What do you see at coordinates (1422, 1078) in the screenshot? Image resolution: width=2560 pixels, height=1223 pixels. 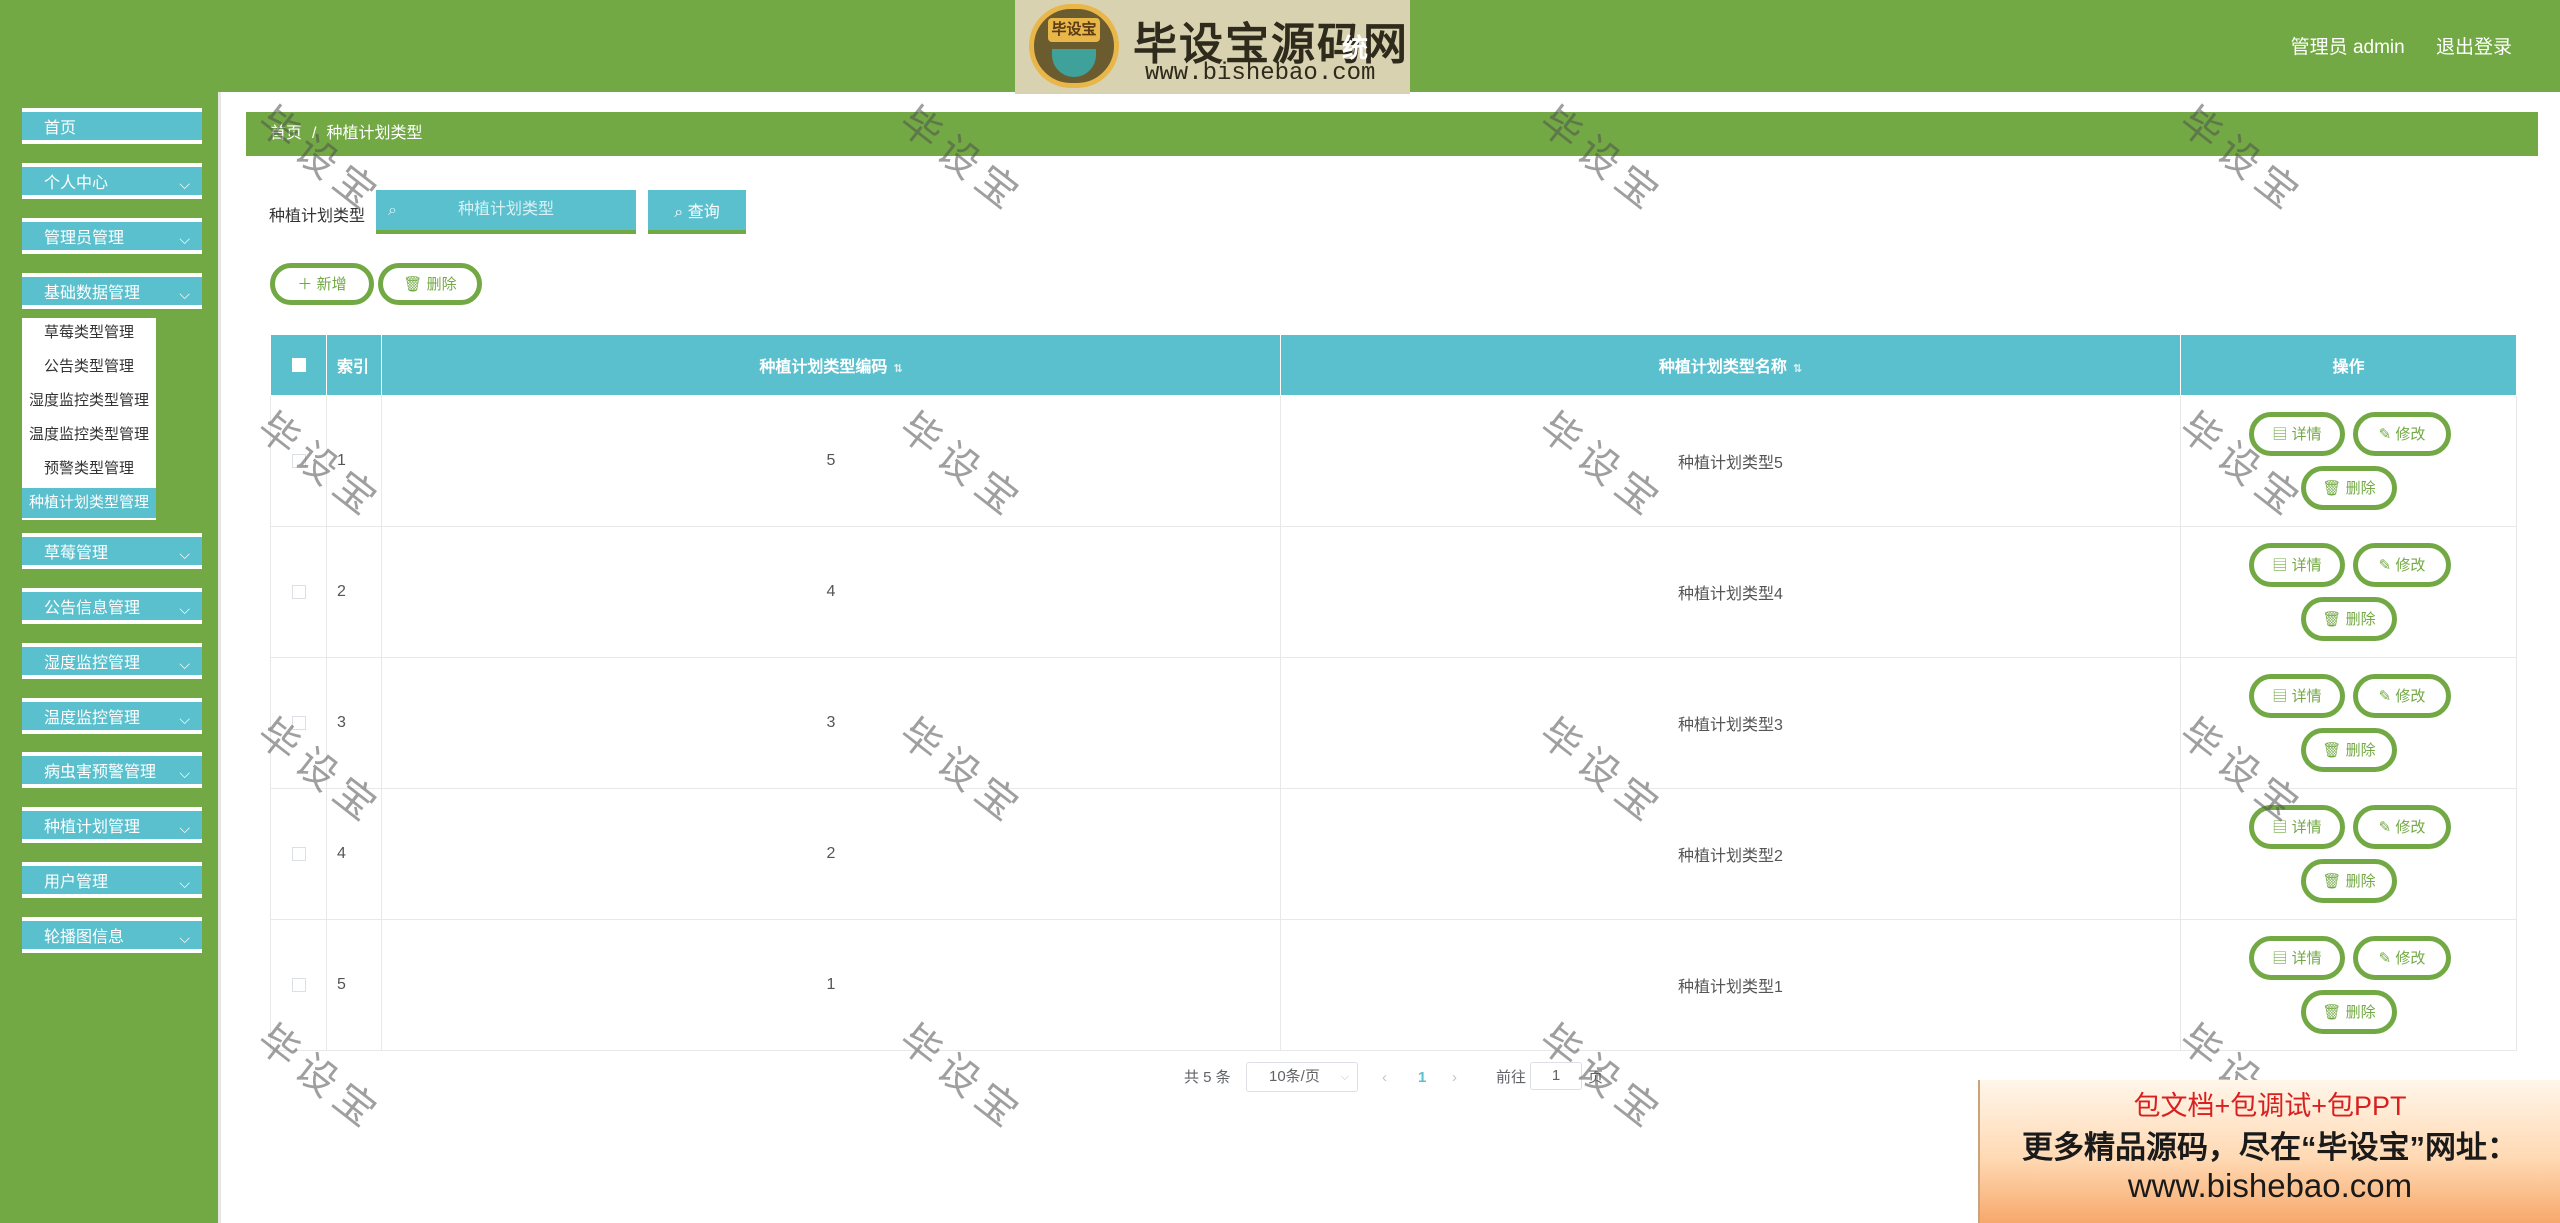 I see `page-number-current: 1` at bounding box center [1422, 1078].